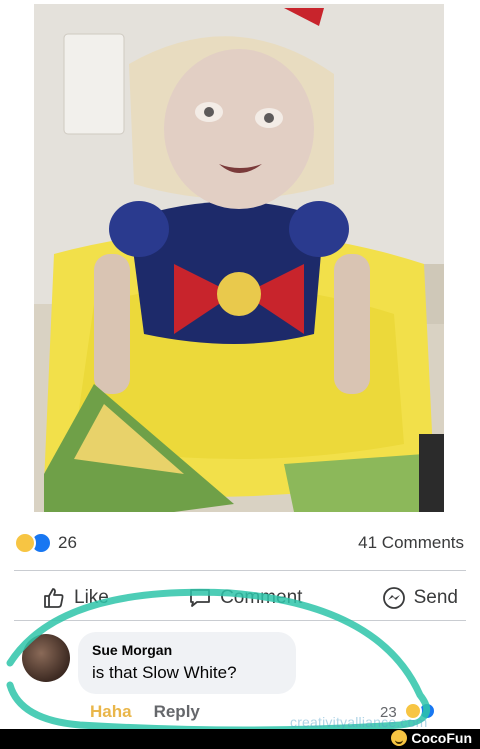 The height and width of the screenshot is (749, 480). What do you see at coordinates (200, 598) in the screenshot?
I see `comment-bubble-icon` at bounding box center [200, 598].